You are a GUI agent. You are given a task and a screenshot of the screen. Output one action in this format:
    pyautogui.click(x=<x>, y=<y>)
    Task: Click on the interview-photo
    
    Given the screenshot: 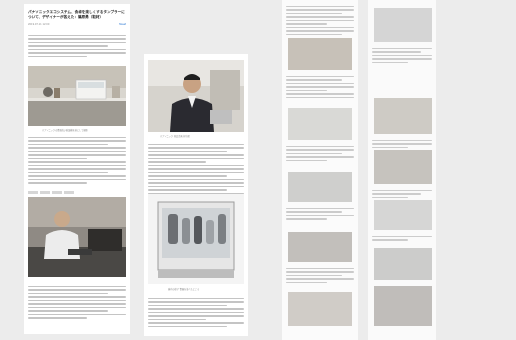 What is the action you would take?
    pyautogui.click(x=77, y=237)
    